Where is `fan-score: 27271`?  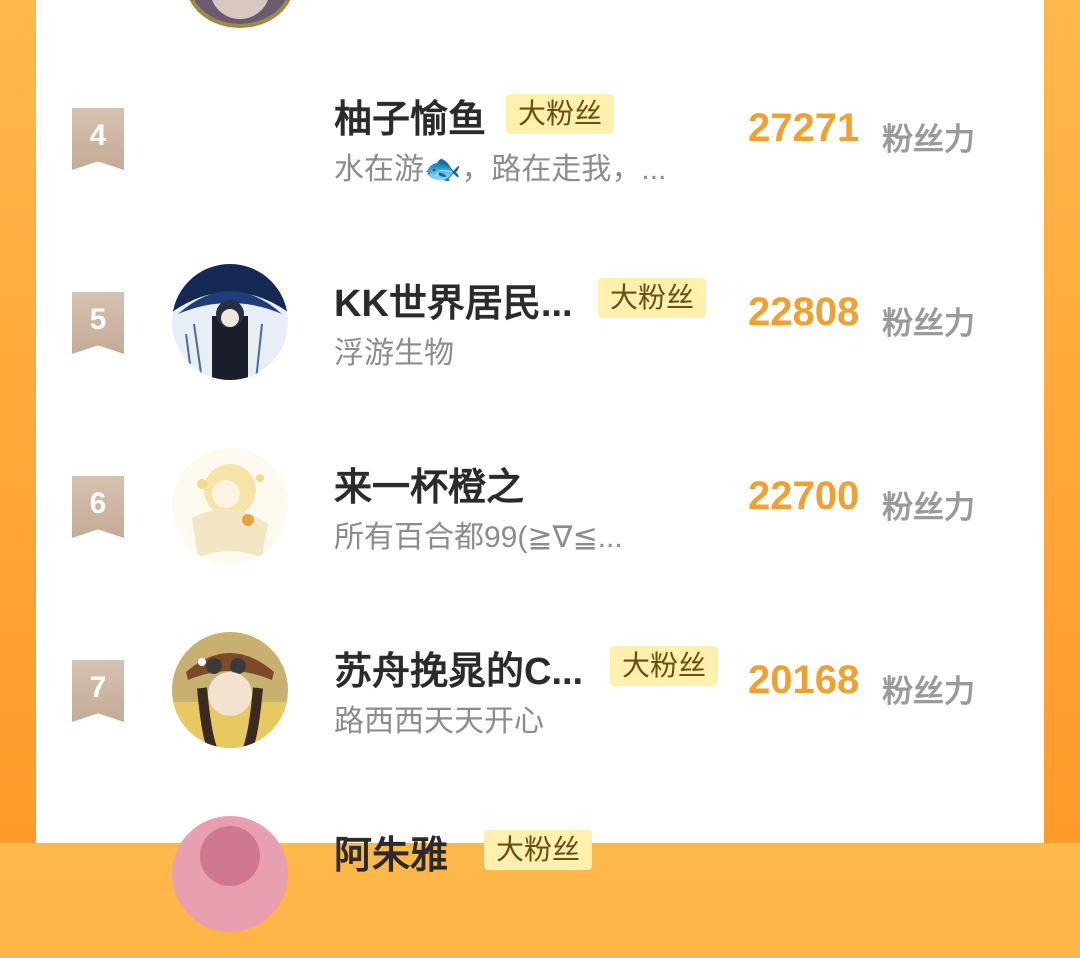 fan-score: 27271 is located at coordinates (804, 128).